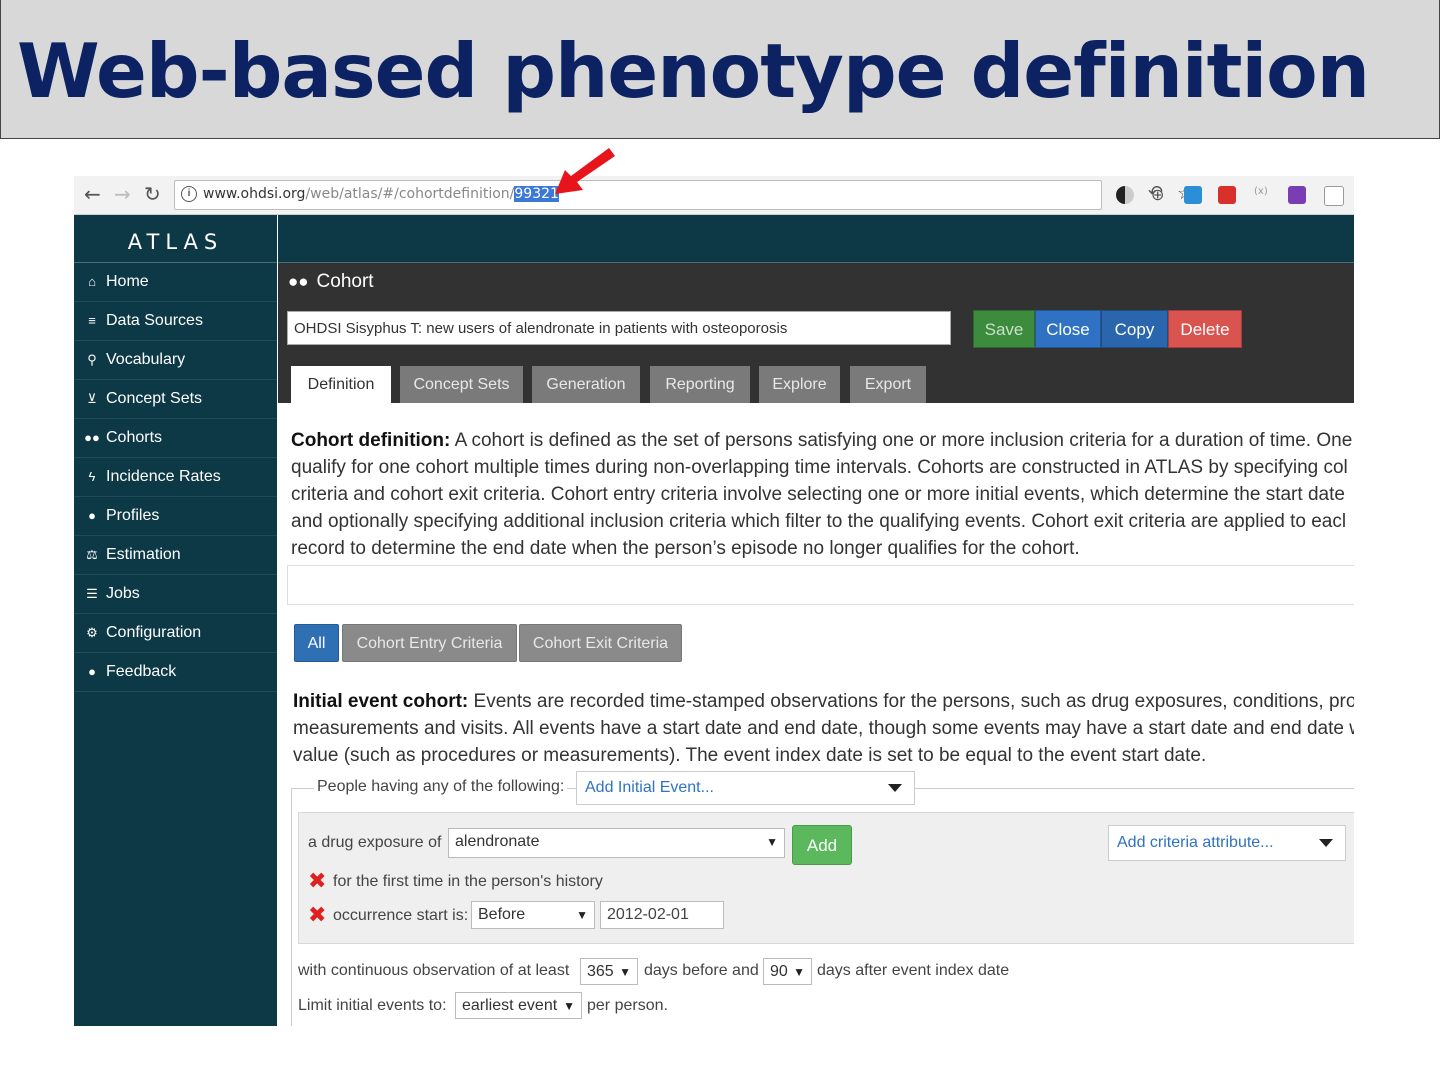 The height and width of the screenshot is (1080, 1440). I want to click on sidebar-item-concept-sets: ⊻ Concept Sets, so click(175, 399).